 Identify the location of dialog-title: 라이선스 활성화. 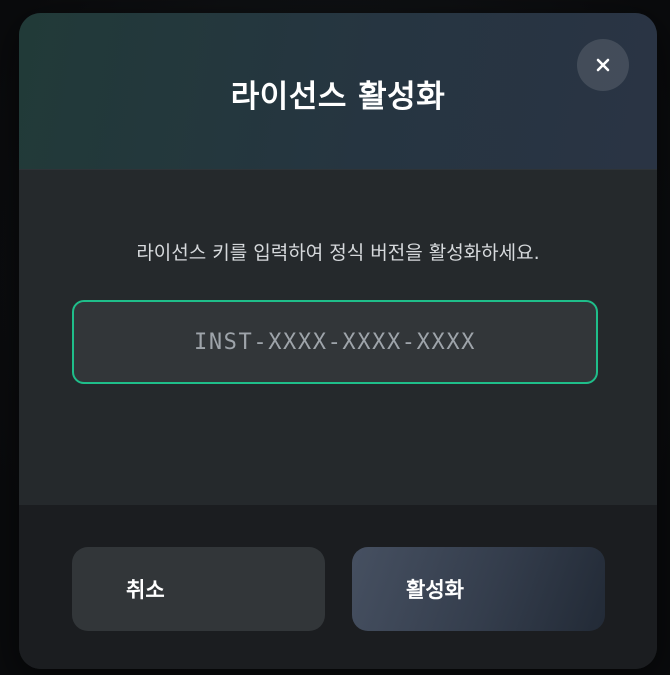
(338, 97).